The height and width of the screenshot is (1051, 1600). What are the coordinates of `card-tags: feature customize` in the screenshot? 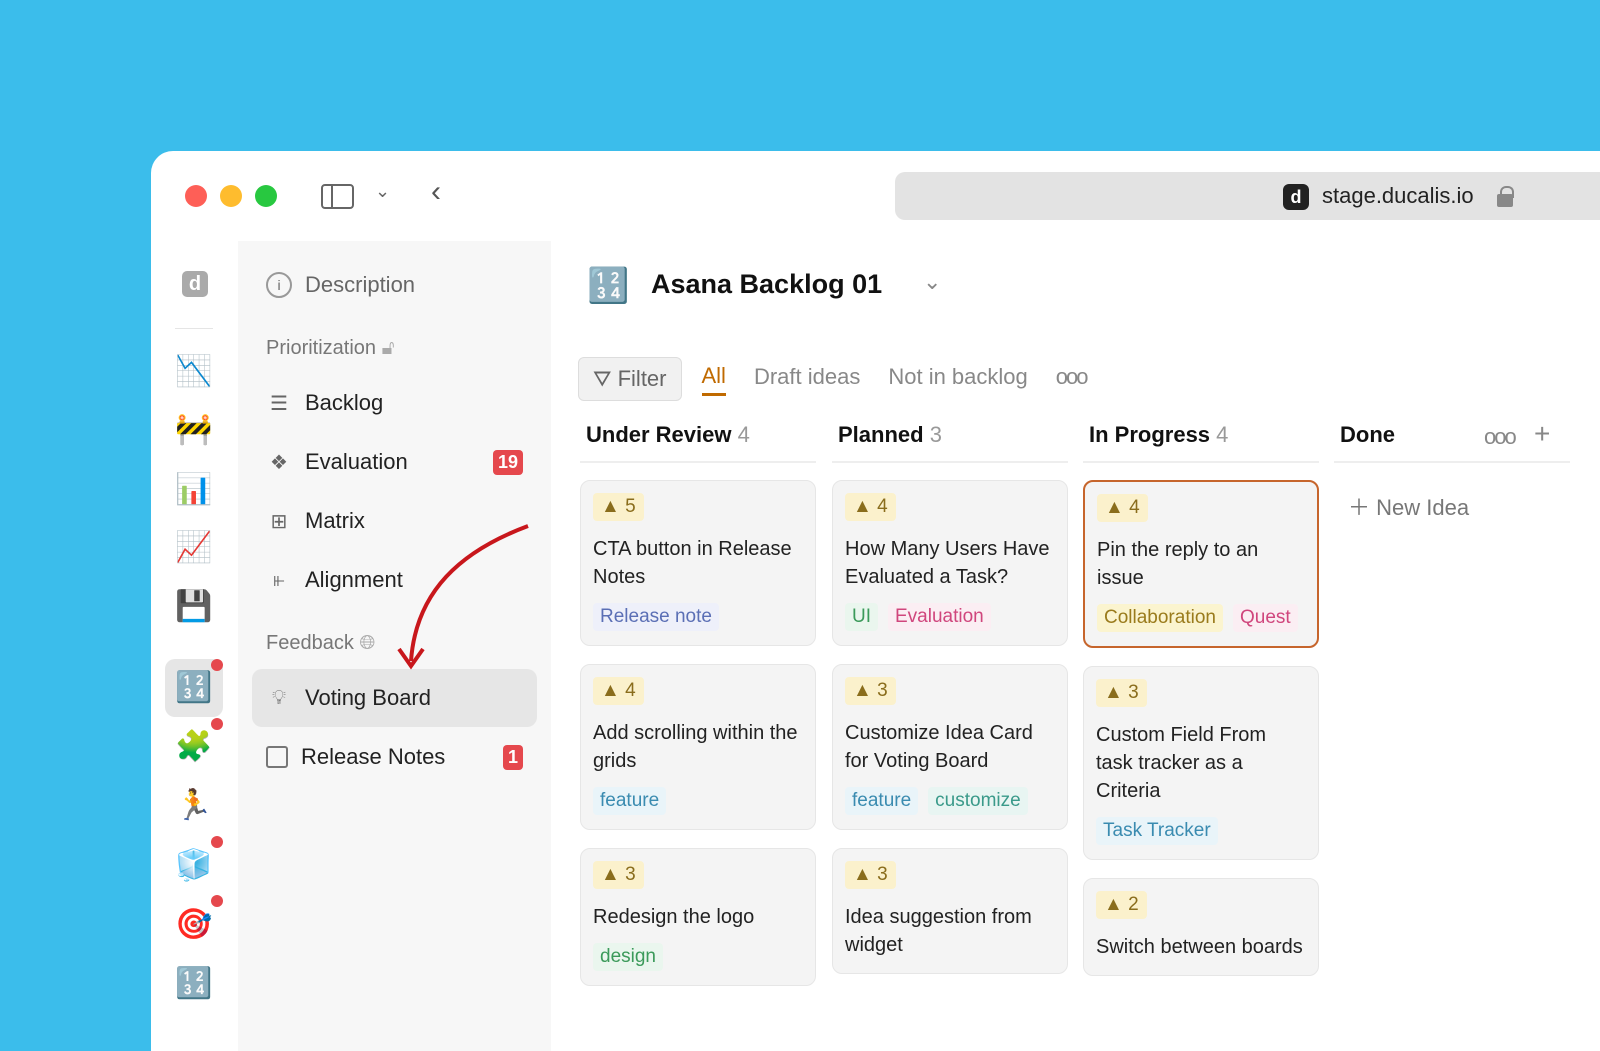 It's located at (950, 801).